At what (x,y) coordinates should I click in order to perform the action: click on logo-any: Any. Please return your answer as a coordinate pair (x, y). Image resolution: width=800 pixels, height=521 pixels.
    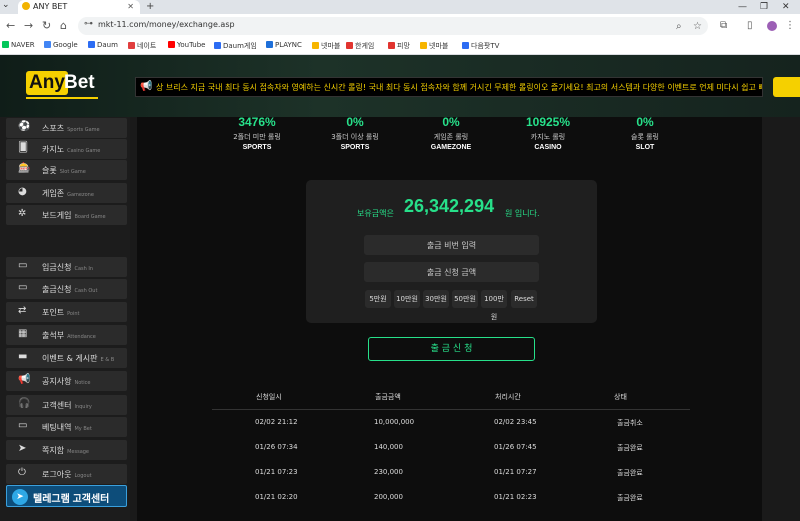
    Looking at the image, I should click on (47, 83).